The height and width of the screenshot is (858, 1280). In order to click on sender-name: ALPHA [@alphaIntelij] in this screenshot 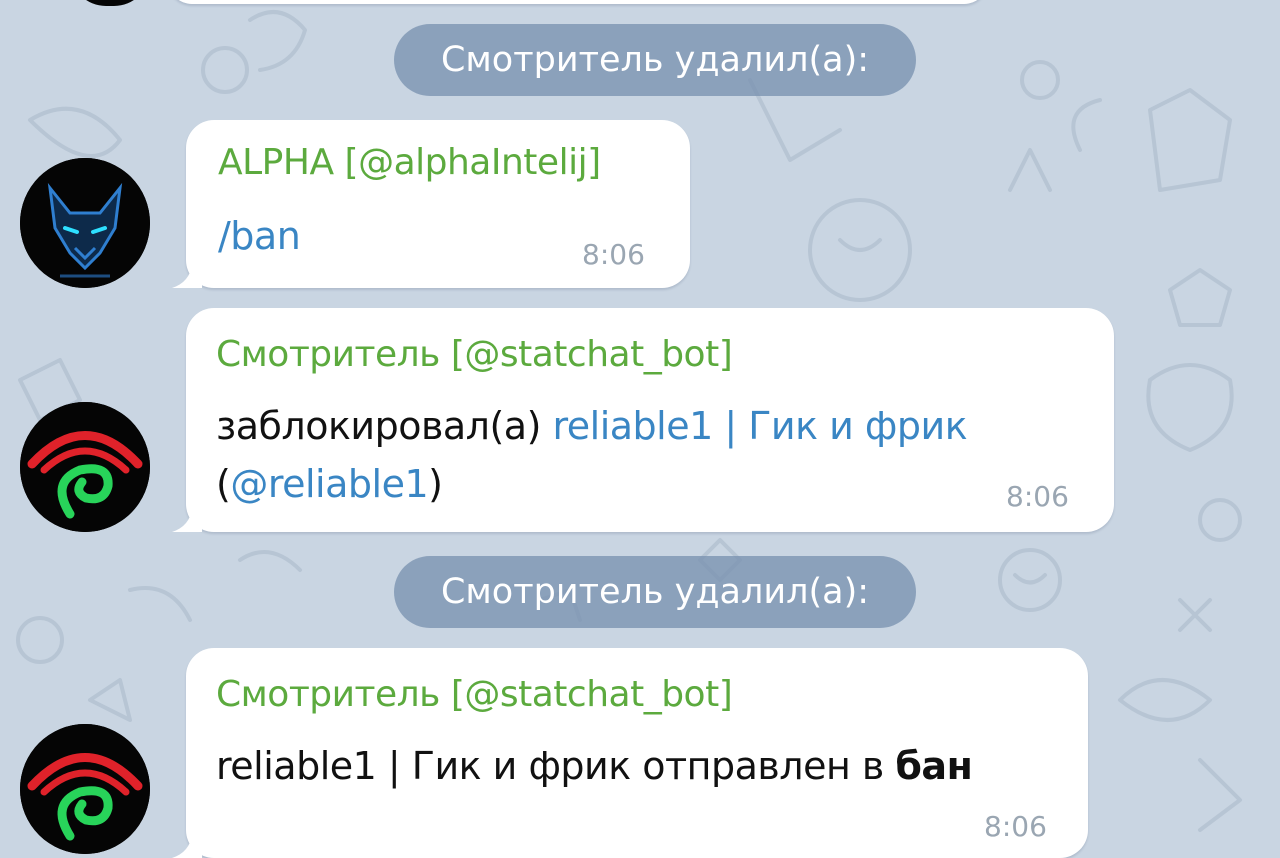, I will do `click(409, 162)`.